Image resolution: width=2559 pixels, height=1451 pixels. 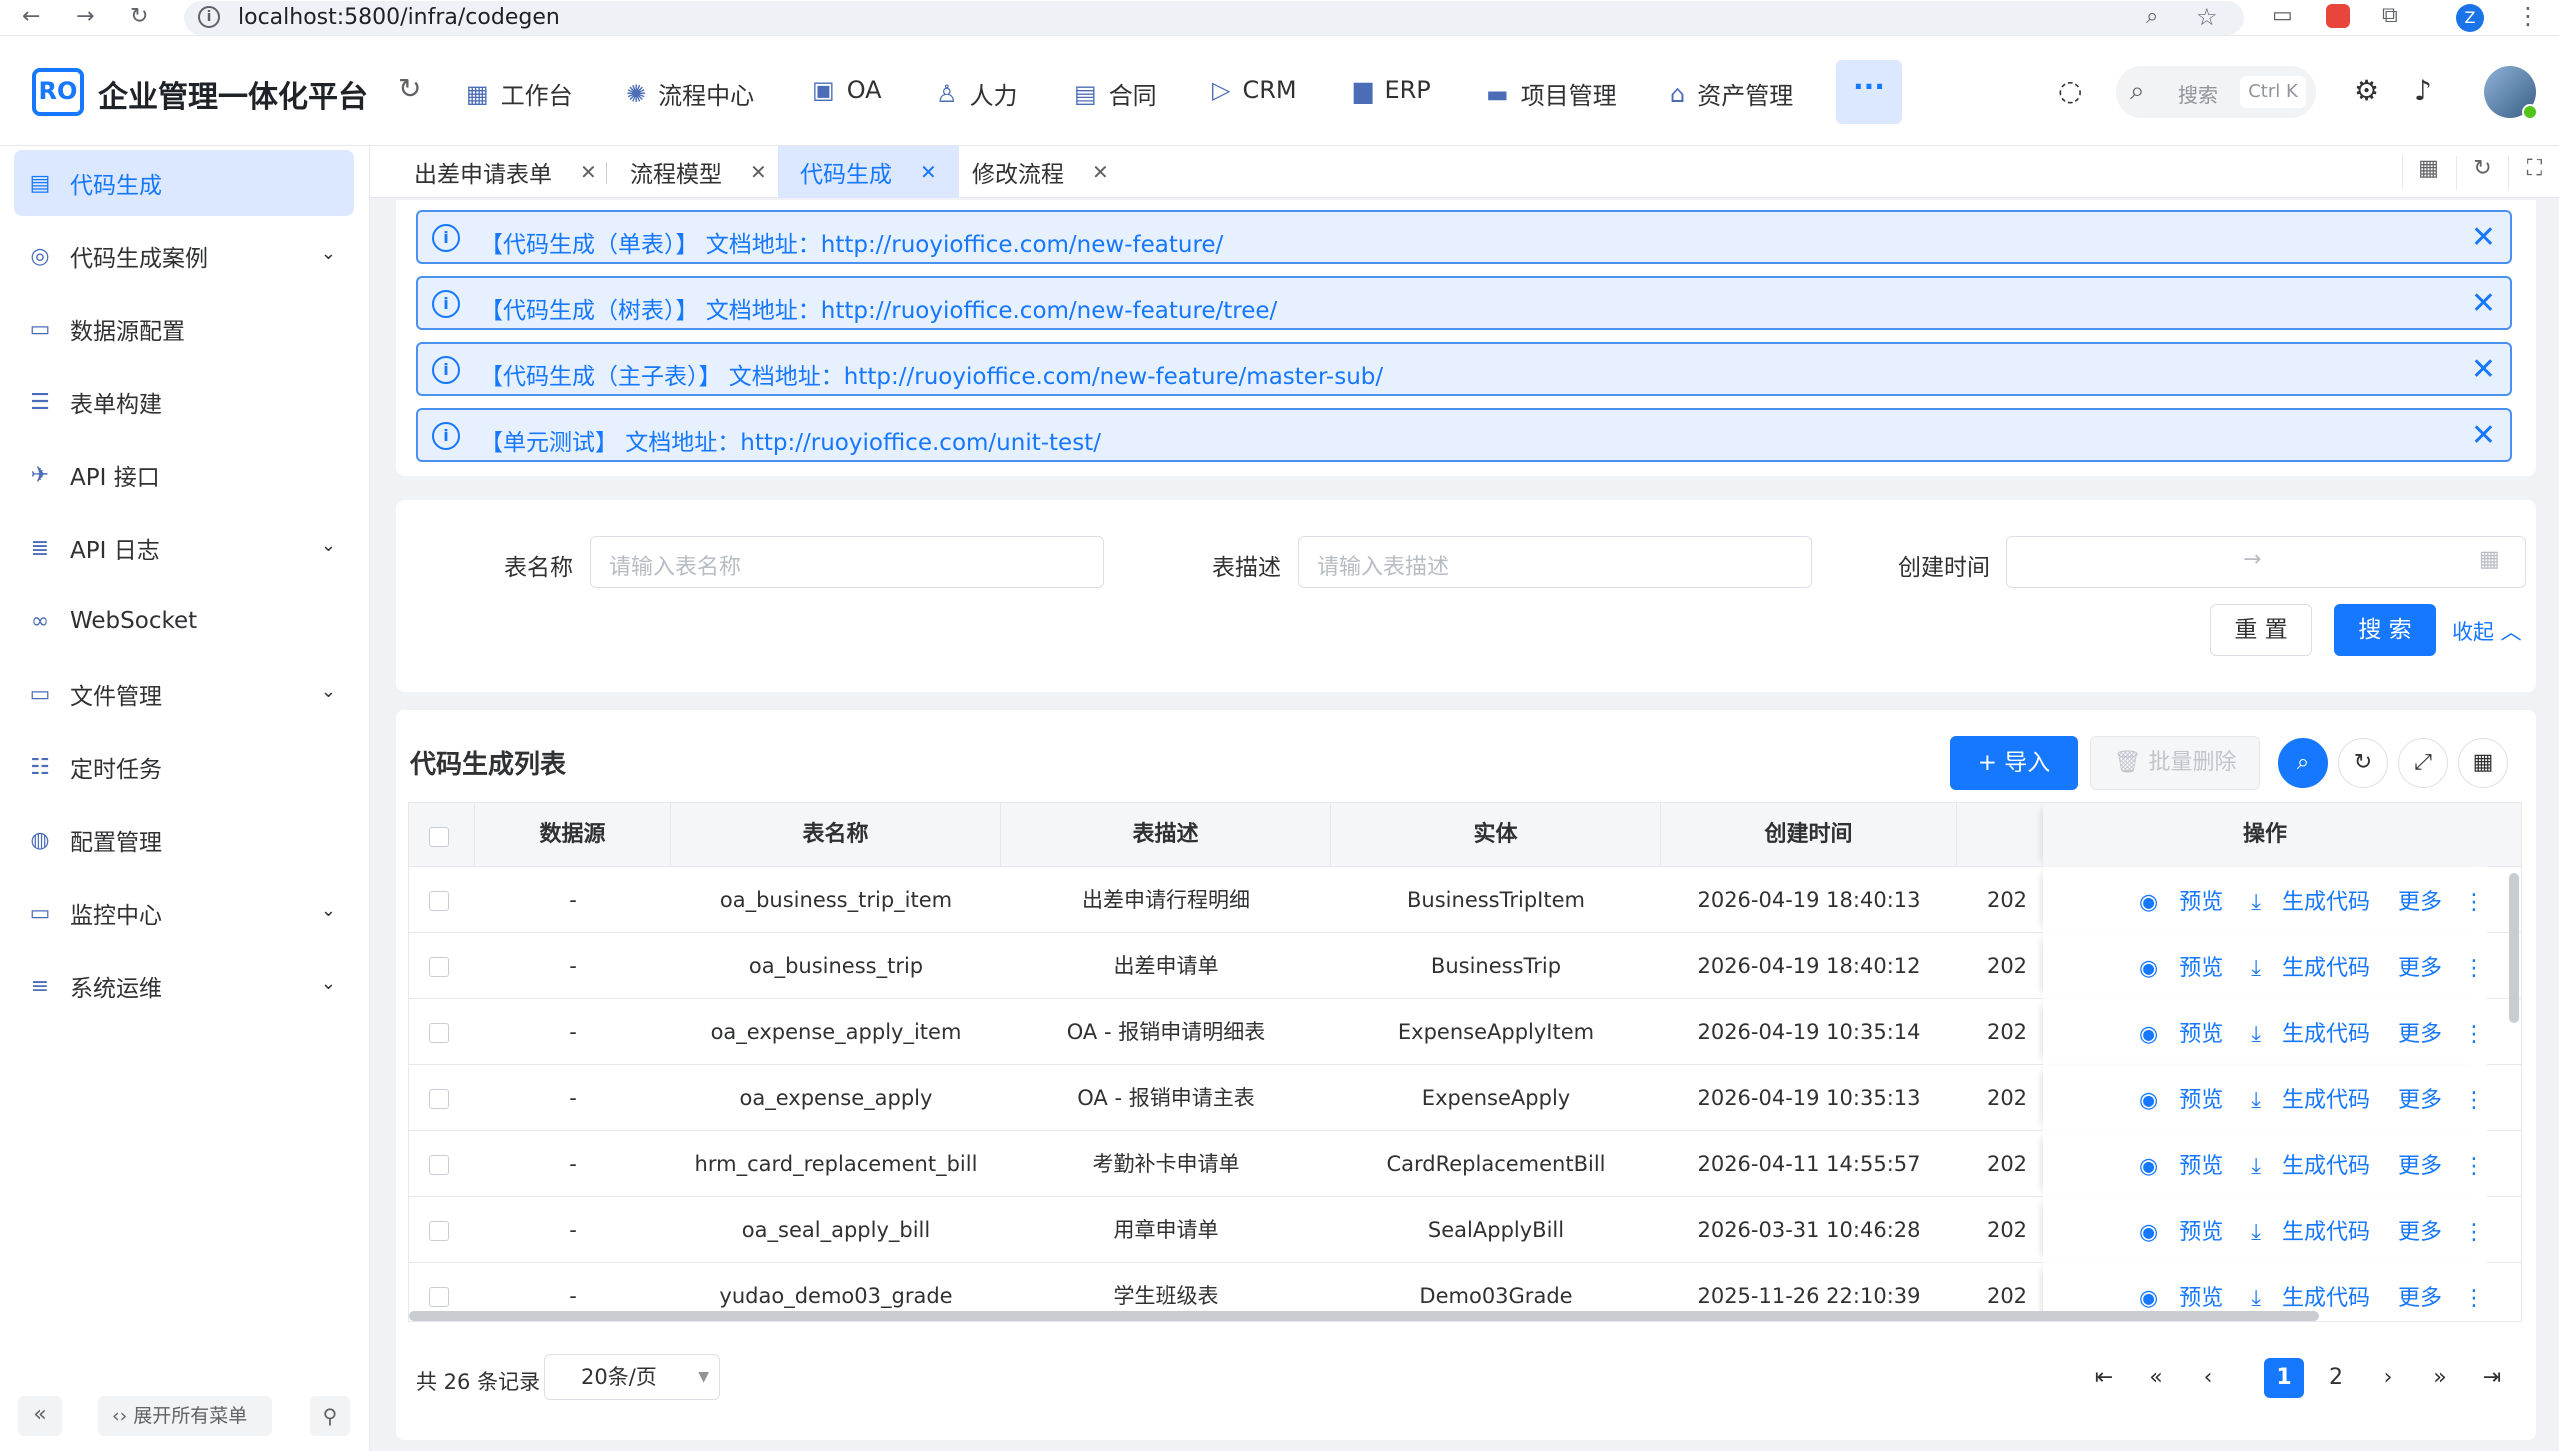 I want to click on select-all-checkbox, so click(x=439, y=837).